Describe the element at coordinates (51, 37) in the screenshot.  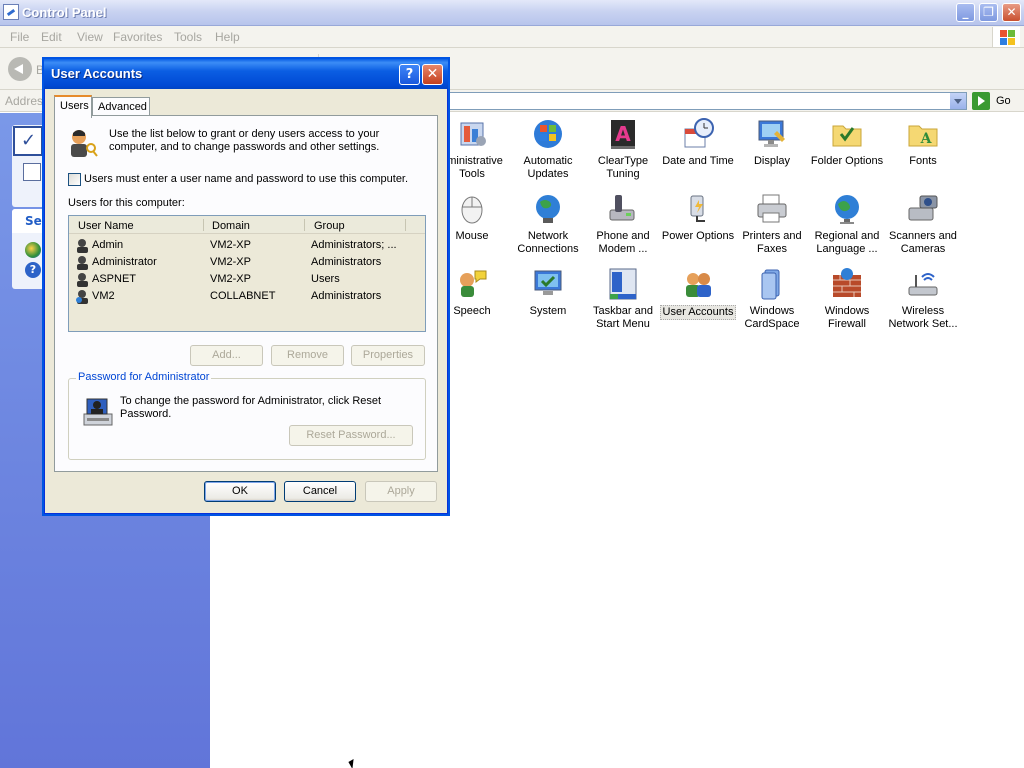
I see `menu-edit: Edit` at that location.